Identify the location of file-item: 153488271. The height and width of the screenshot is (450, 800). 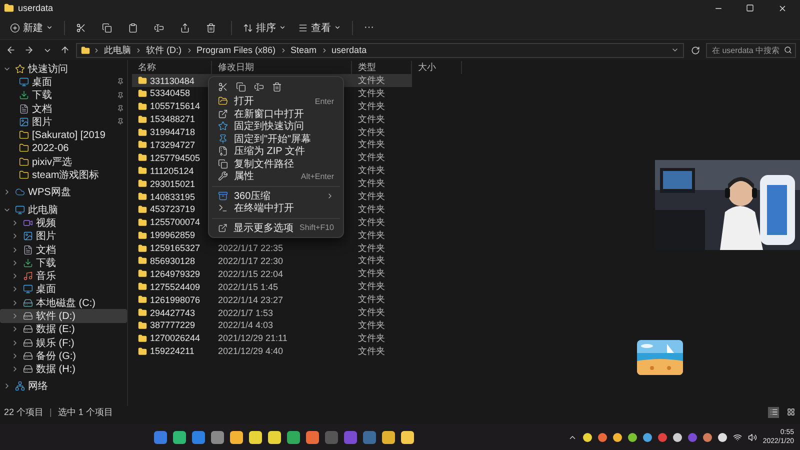
(172, 119).